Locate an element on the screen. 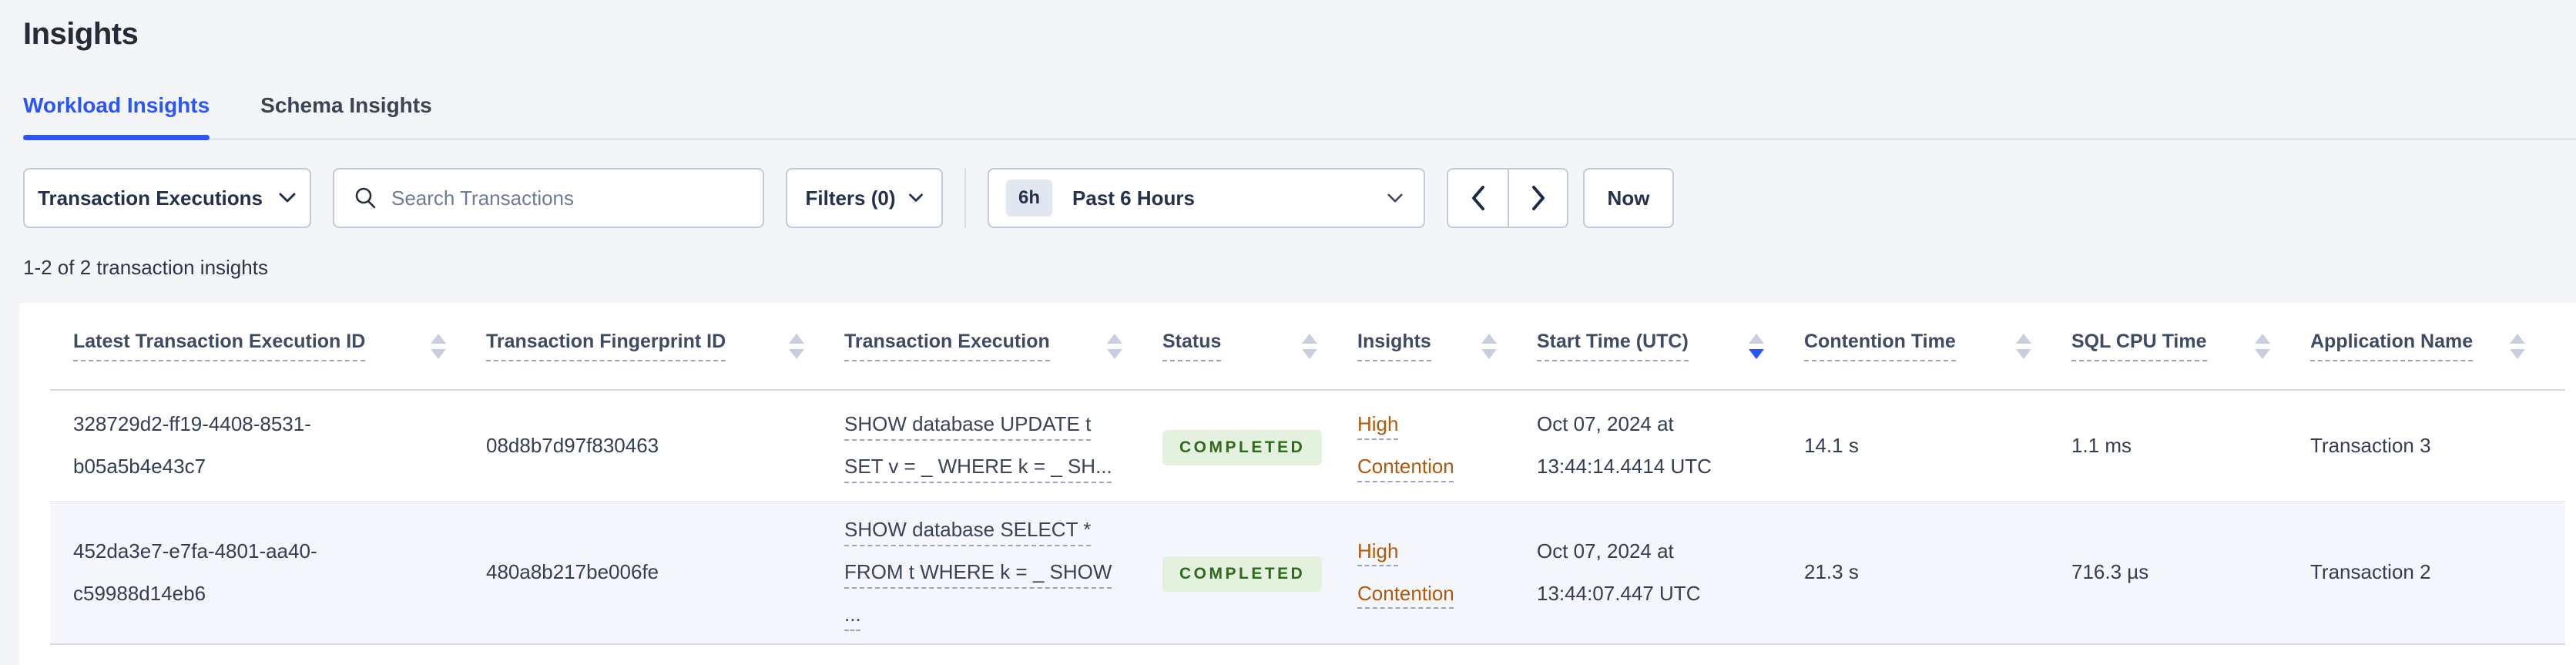 The image size is (2576, 665). page-title: Insights is located at coordinates (81, 34).